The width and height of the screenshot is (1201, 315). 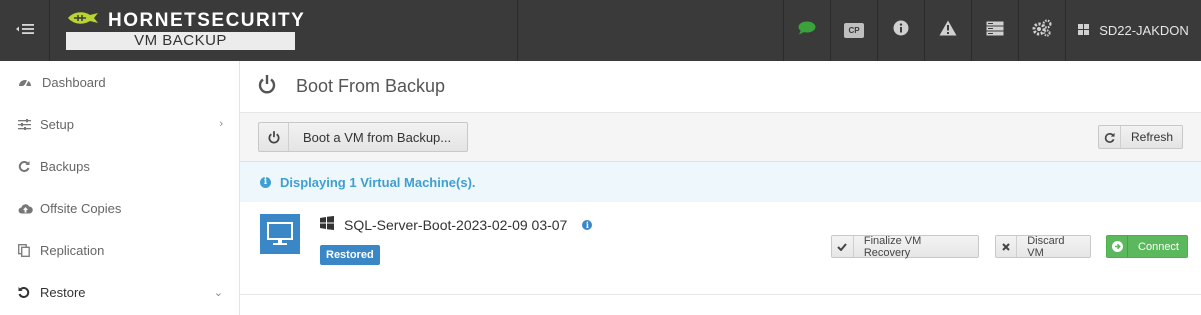 What do you see at coordinates (81, 208) in the screenshot?
I see `sidebar-item-label: Offsite Copies` at bounding box center [81, 208].